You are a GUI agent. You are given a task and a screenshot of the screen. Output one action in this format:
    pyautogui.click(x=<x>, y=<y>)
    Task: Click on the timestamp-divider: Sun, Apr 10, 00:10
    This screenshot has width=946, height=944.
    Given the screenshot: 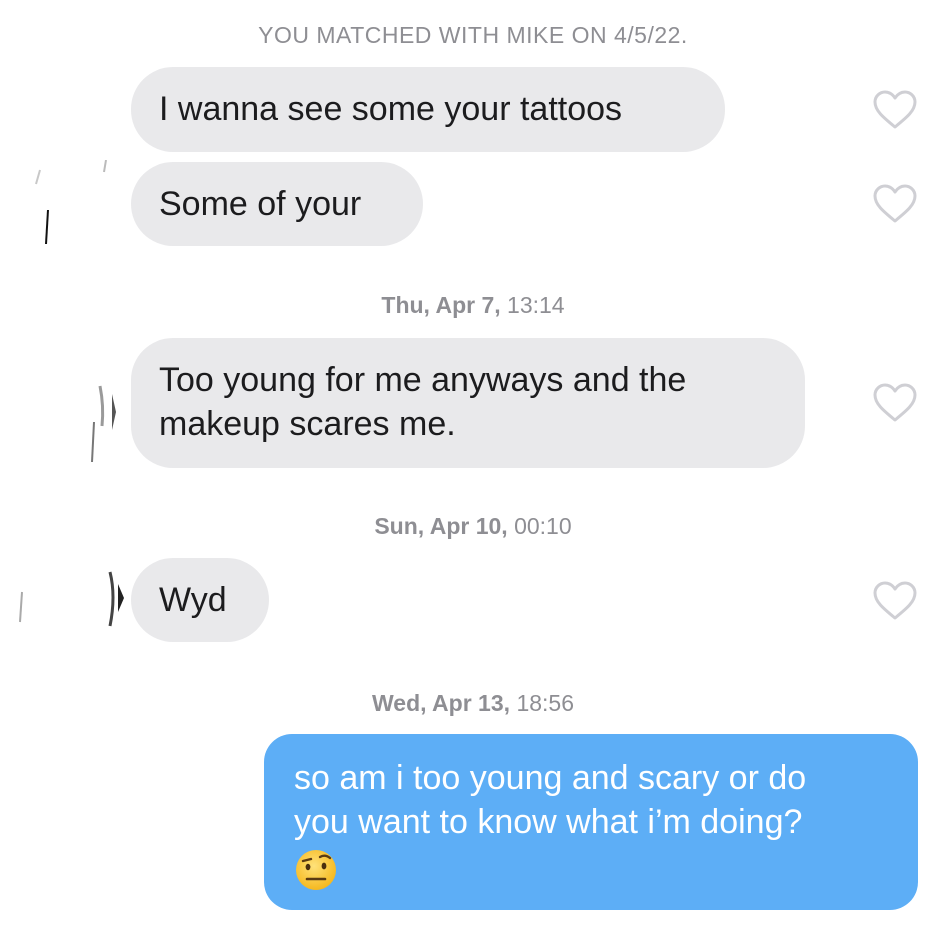 What is the action you would take?
    pyautogui.click(x=473, y=526)
    